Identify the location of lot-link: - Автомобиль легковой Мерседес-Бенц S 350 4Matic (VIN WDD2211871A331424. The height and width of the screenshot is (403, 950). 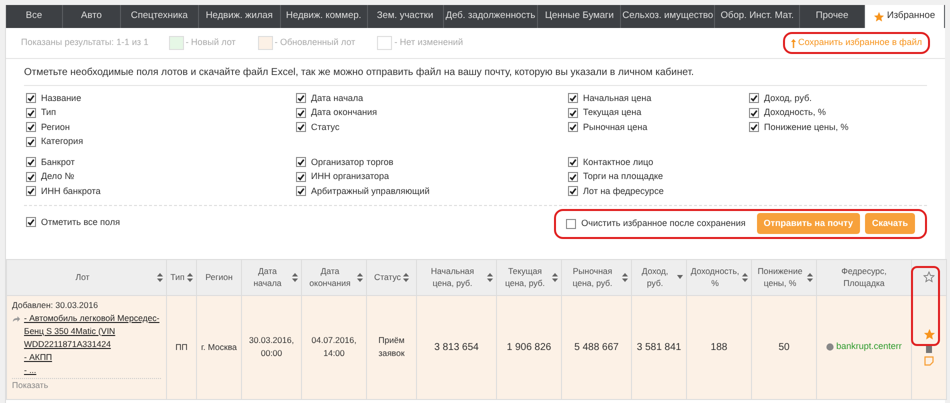
(92, 331).